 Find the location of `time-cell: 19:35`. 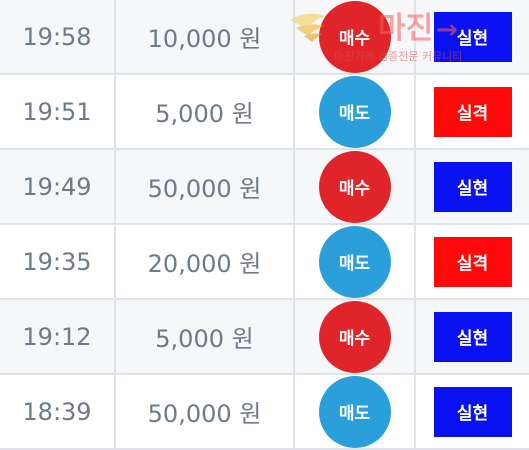

time-cell: 19:35 is located at coordinates (58, 261).